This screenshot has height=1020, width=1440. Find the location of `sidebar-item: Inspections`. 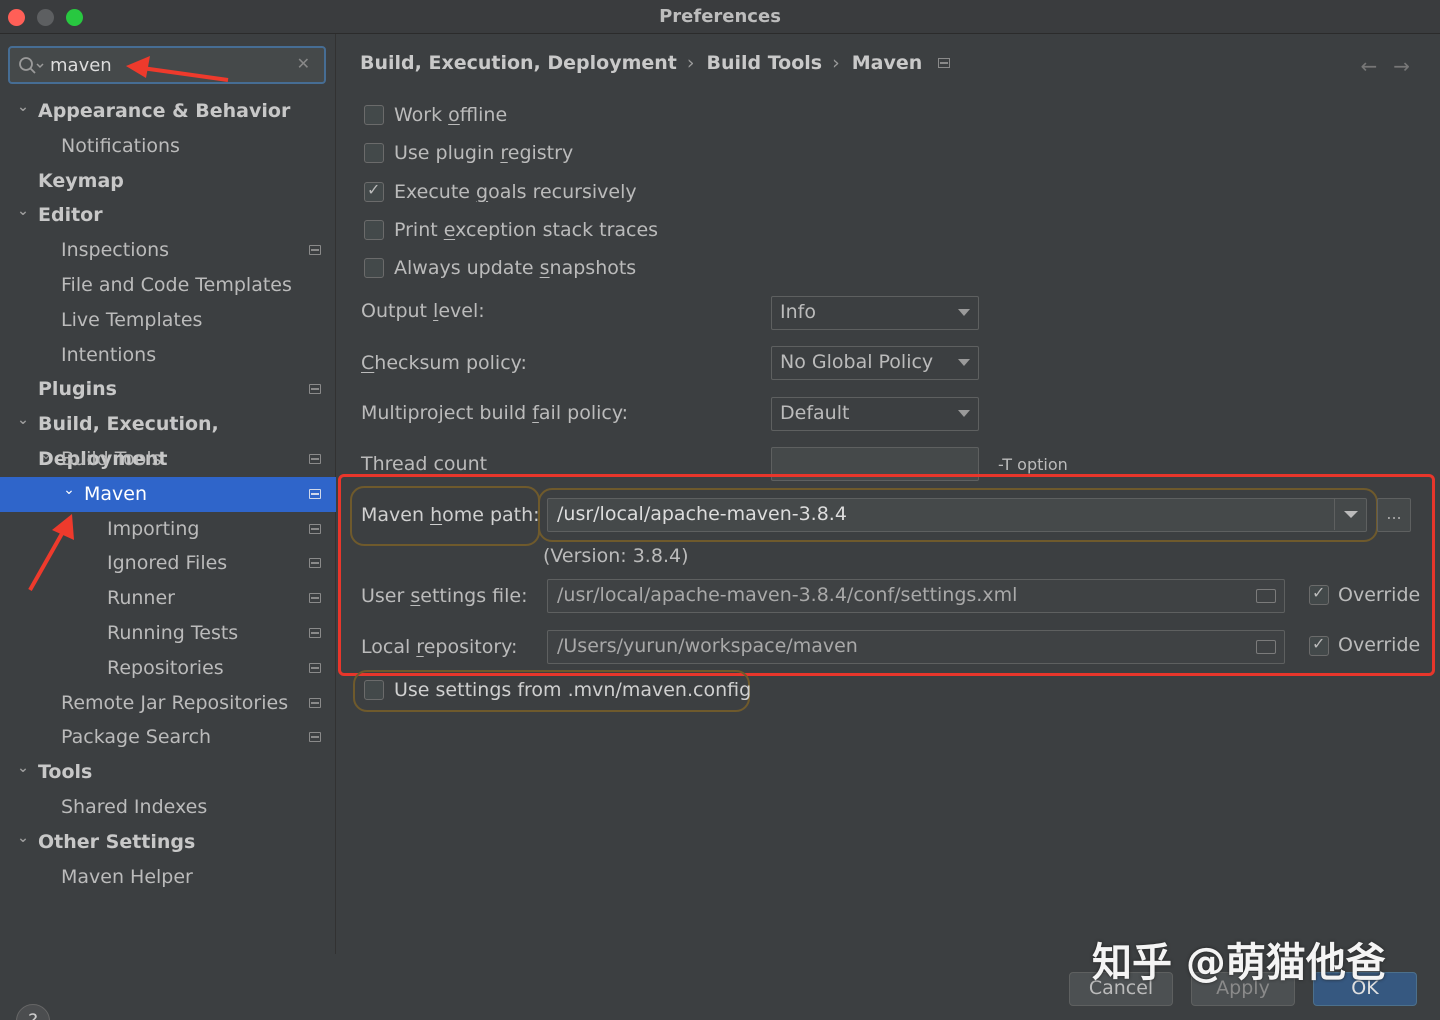

sidebar-item: Inspections is located at coordinates (168, 250).